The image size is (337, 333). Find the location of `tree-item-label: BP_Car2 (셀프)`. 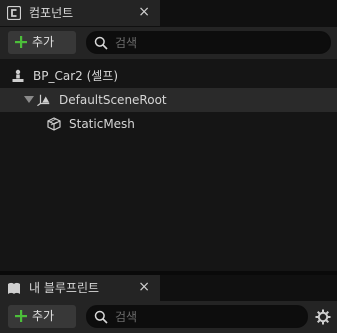

tree-item-label: BP_Car2 (셀프) is located at coordinates (76, 76).